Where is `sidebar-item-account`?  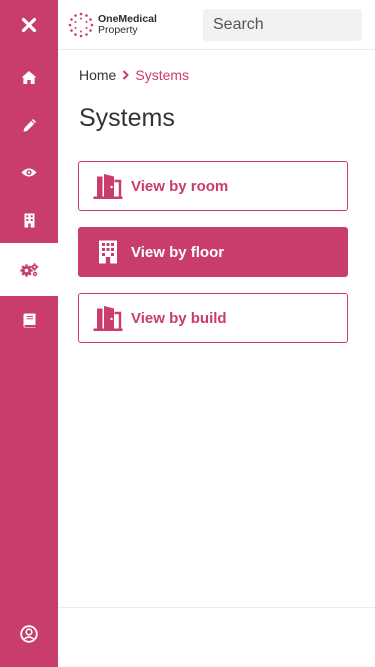
sidebar-item-account is located at coordinates (29, 634).